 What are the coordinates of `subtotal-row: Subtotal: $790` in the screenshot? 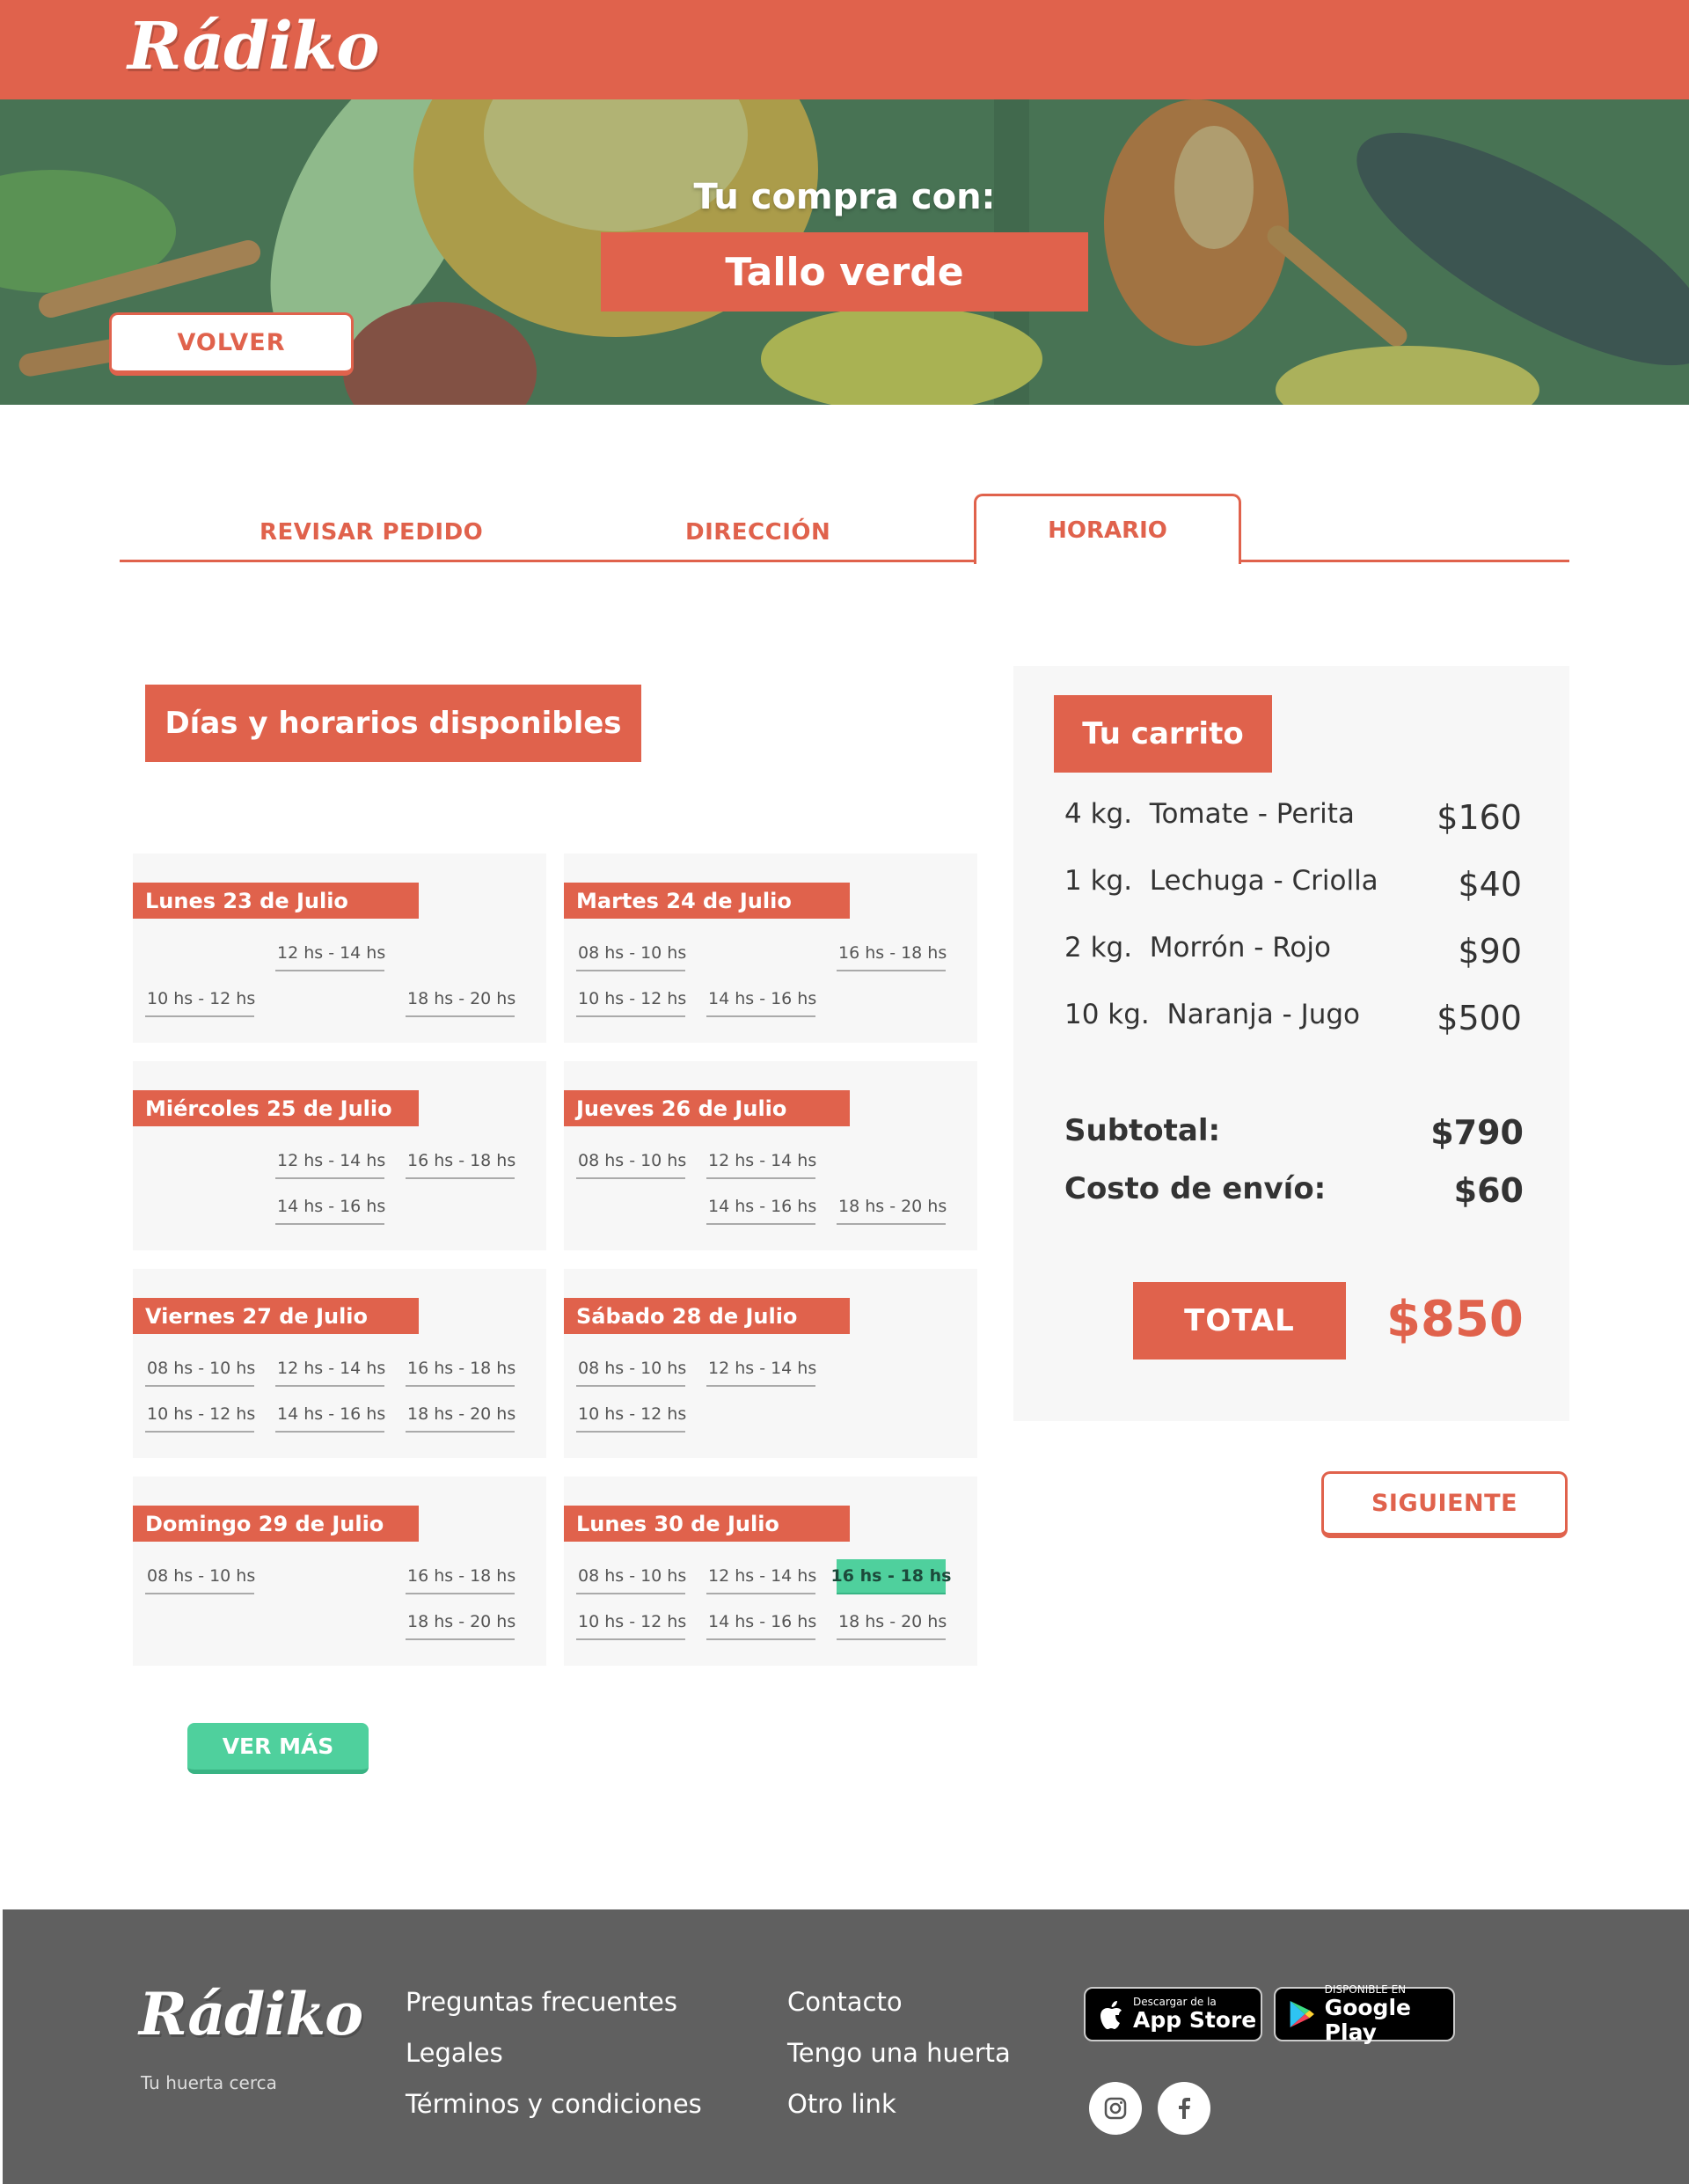 It's located at (1294, 1132).